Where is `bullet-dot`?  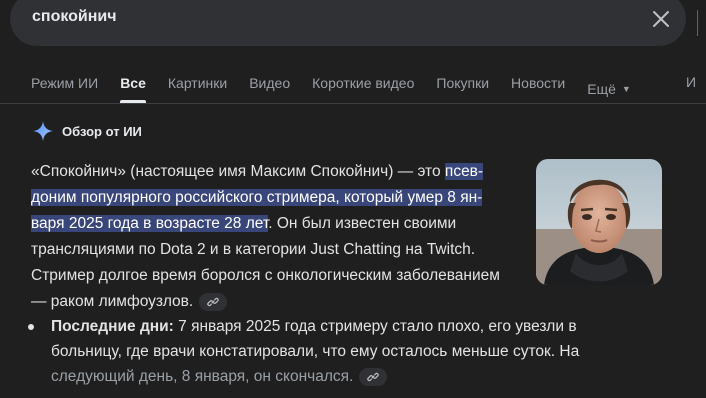 bullet-dot is located at coordinates (31, 327).